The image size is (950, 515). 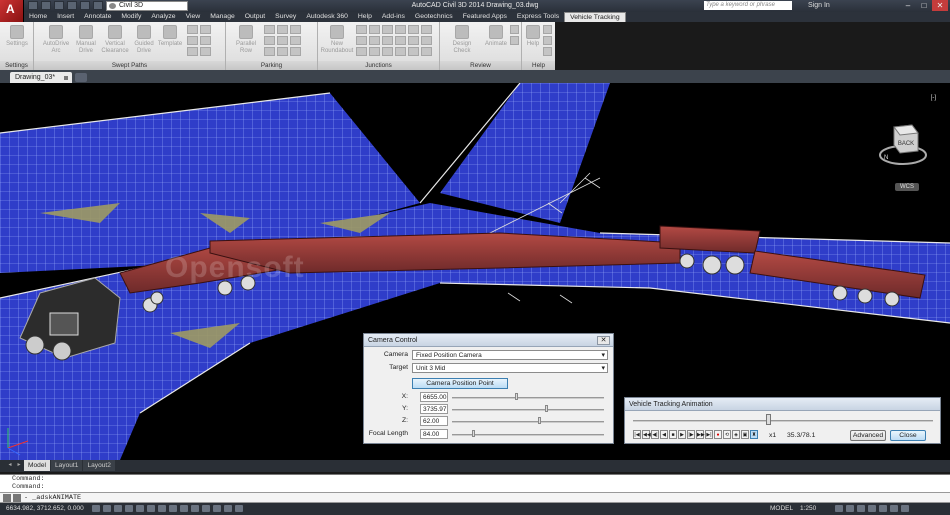 I want to click on camera-field-input: 84.00, so click(x=434, y=434).